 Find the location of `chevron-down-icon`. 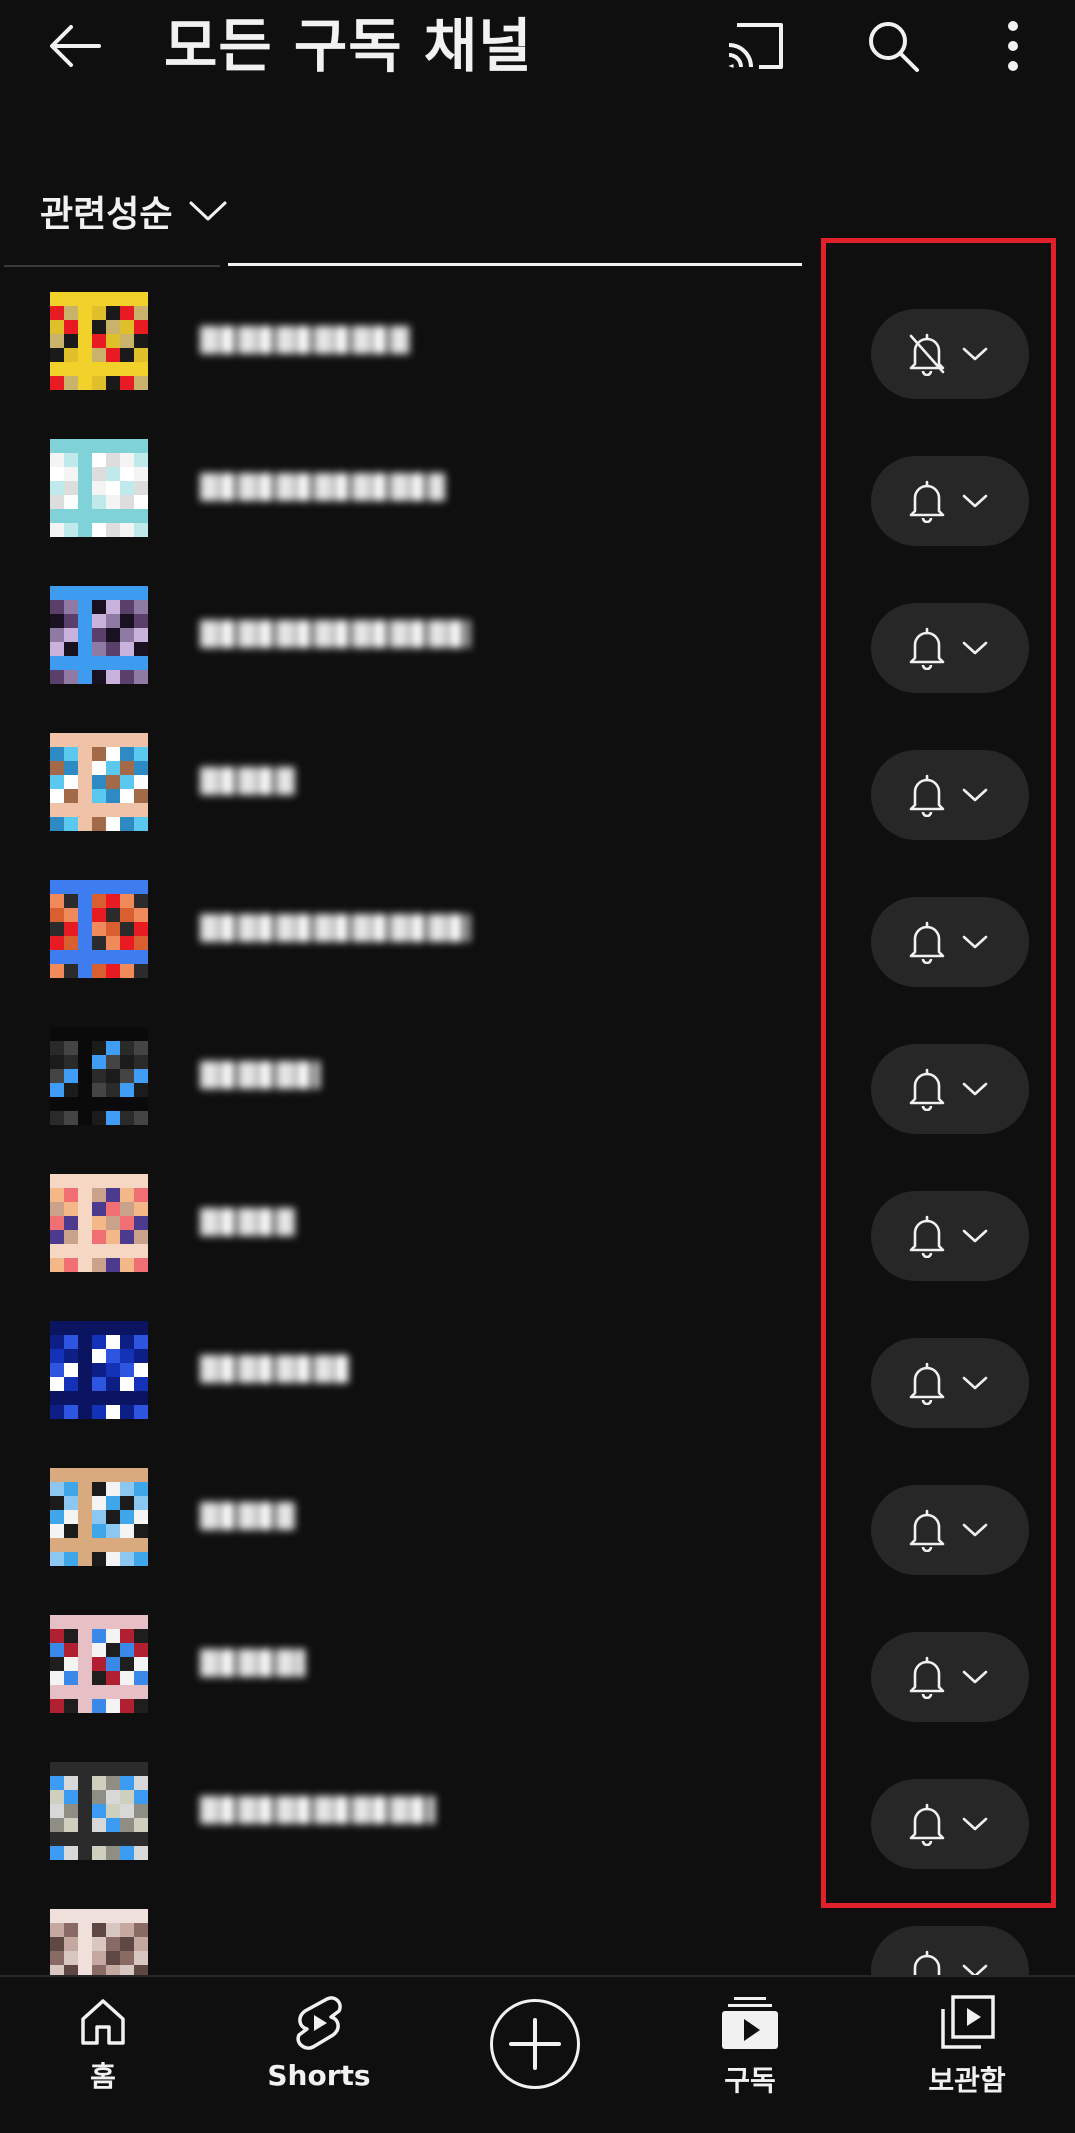

chevron-down-icon is located at coordinates (975, 648).